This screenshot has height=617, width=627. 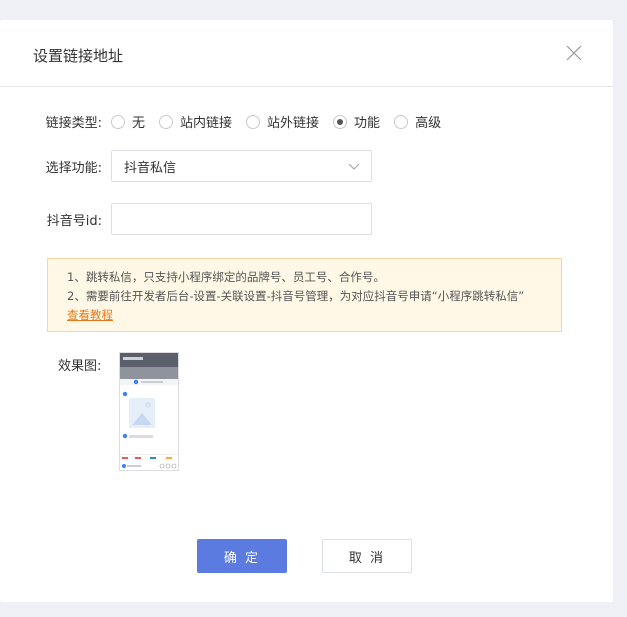 I want to click on radio-internal-link-dot, so click(x=166, y=121).